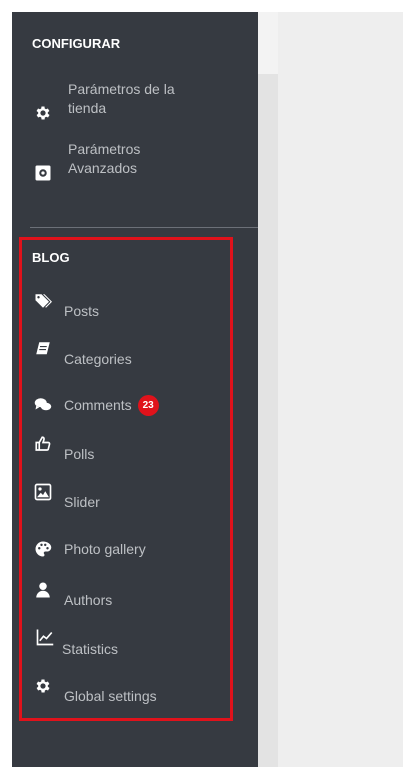 This screenshot has width=403, height=767. Describe the element at coordinates (104, 158) in the screenshot. I see `sidebar-item-label: Parámetros Avanzados` at that location.